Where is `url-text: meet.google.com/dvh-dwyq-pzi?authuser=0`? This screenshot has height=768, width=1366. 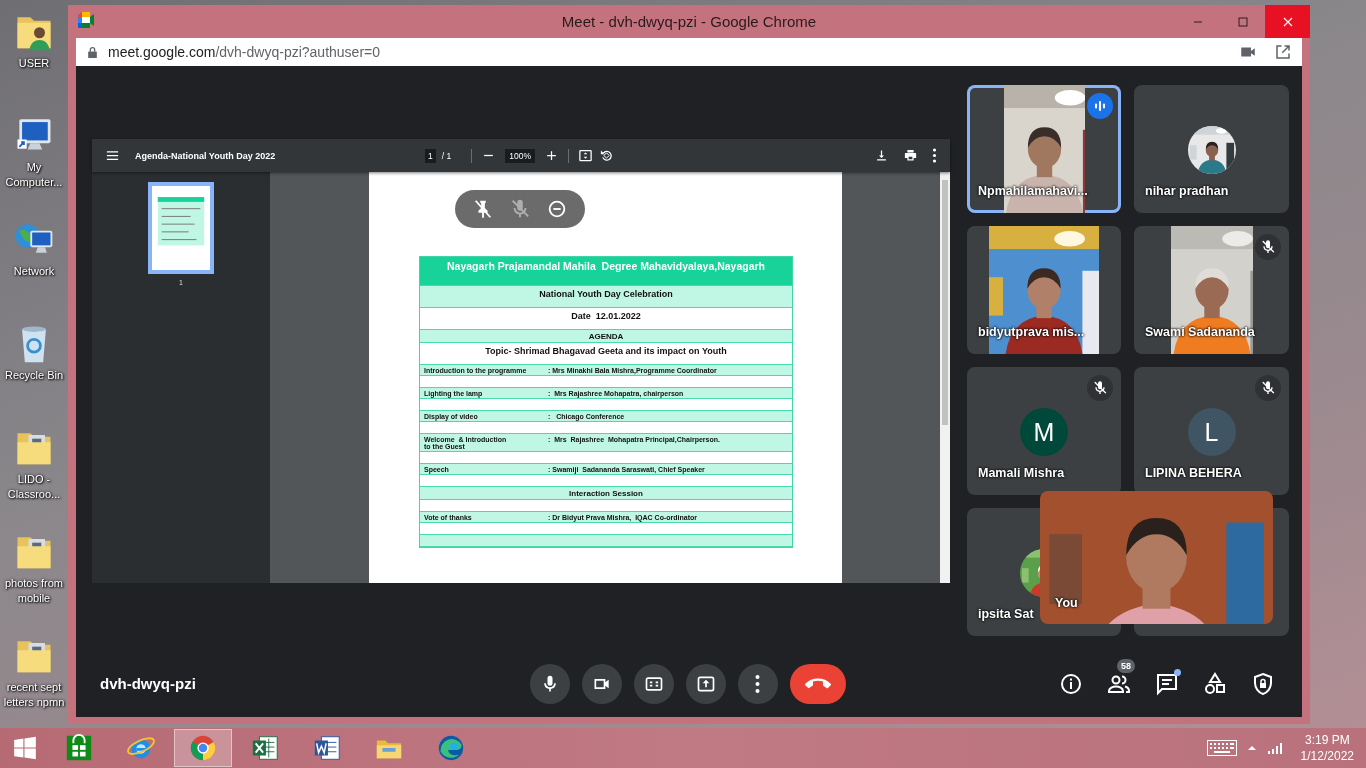 url-text: meet.google.com/dvh-dwyq-pzi?authuser=0 is located at coordinates (665, 52).